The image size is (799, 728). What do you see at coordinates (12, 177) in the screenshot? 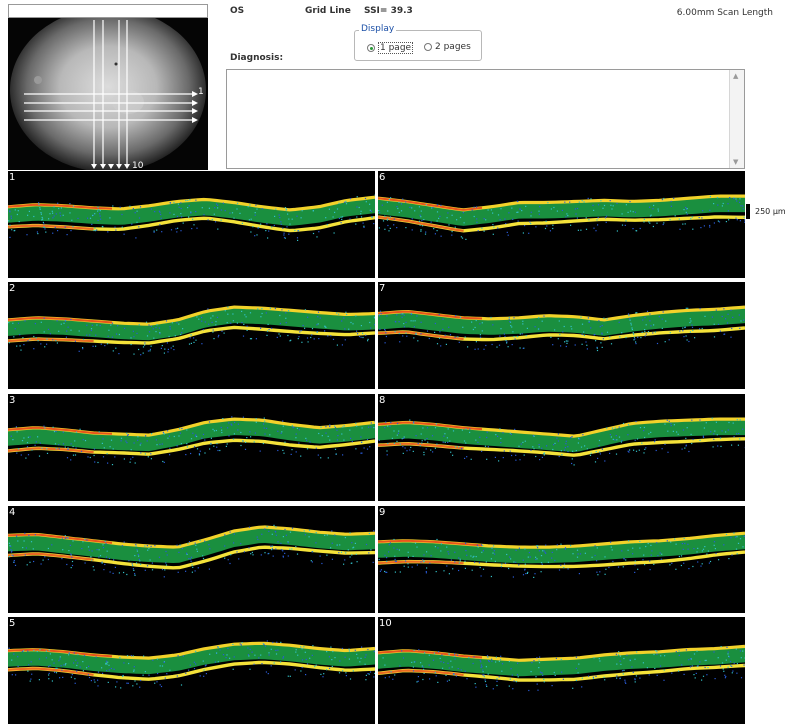
I see `scan-number: 1` at bounding box center [12, 177].